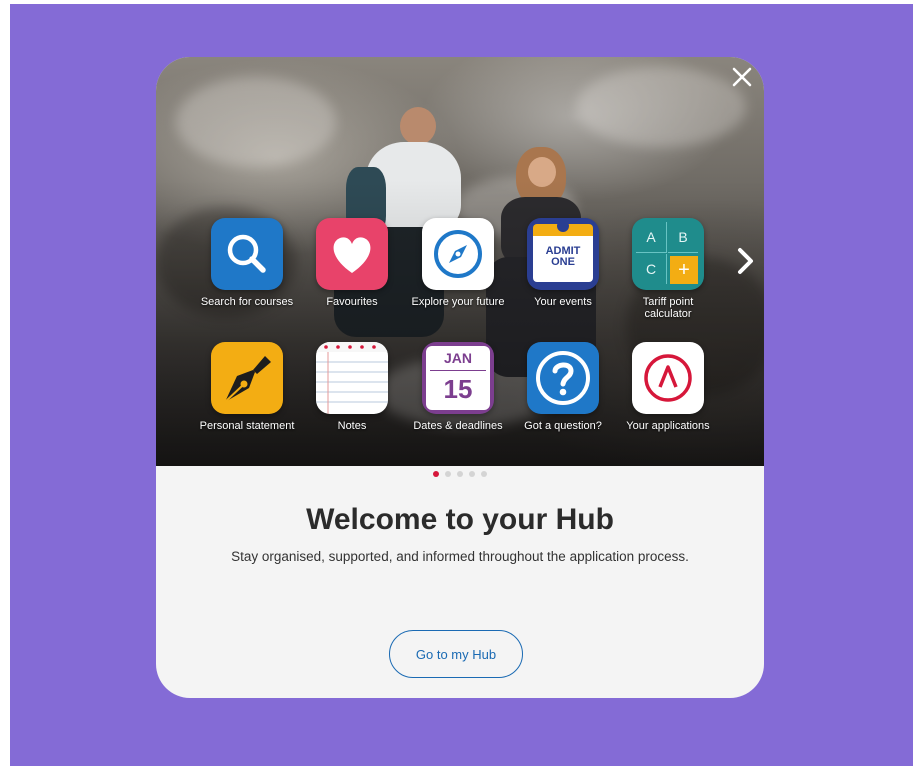  I want to click on compass-icon, so click(458, 254).